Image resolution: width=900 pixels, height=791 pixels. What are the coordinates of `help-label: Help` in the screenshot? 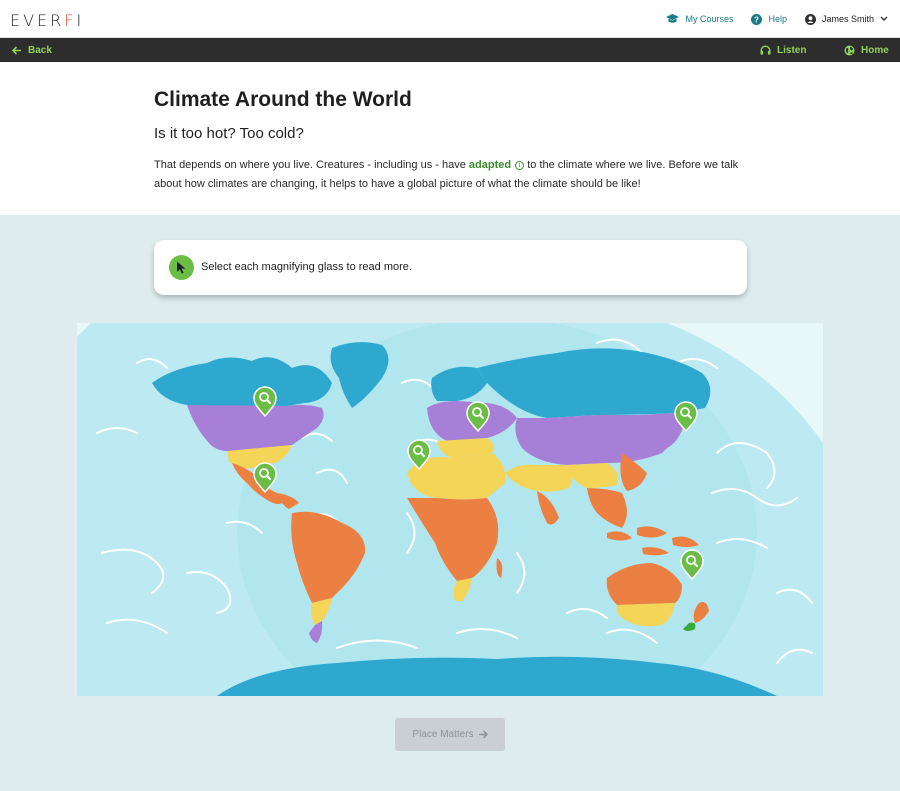 It's located at (777, 19).